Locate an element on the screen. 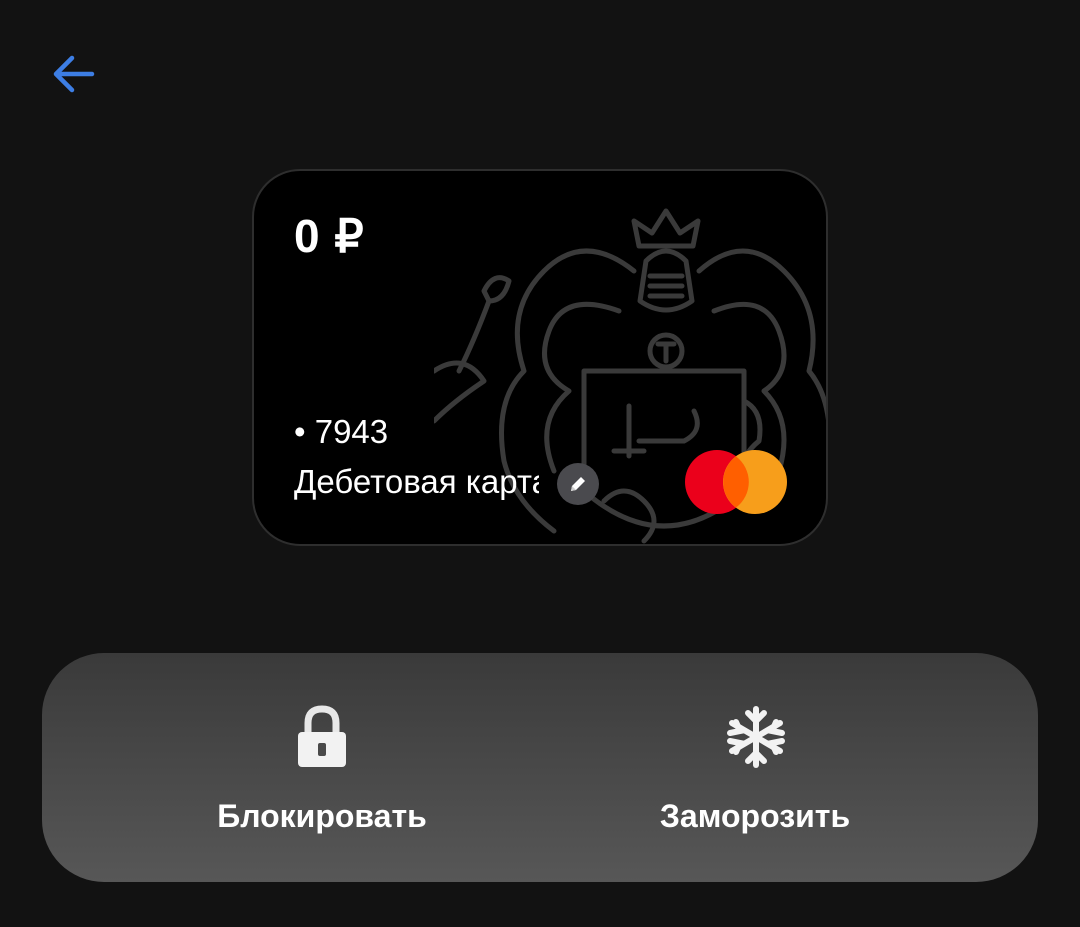 The image size is (1080, 927). card-balance: 0 ₽ is located at coordinates (329, 236).